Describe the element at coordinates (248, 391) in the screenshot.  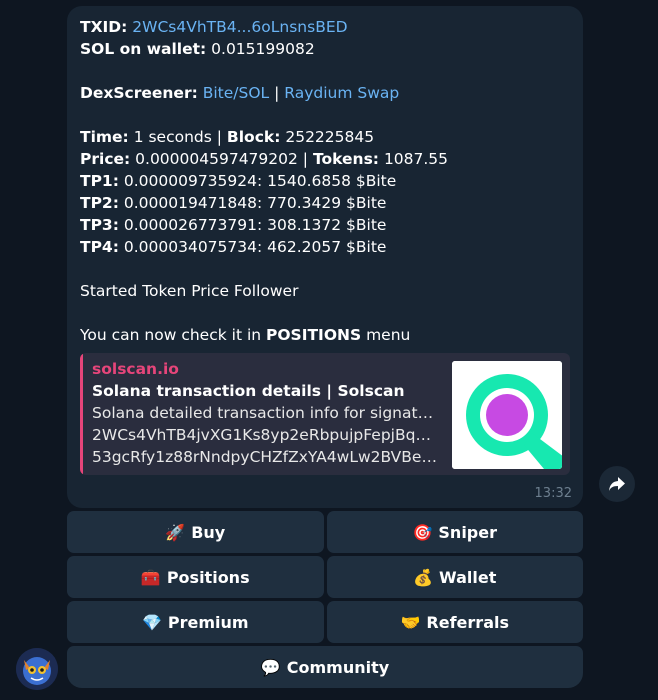
I see `preview-title: Solana transaction details | Solscan` at that location.